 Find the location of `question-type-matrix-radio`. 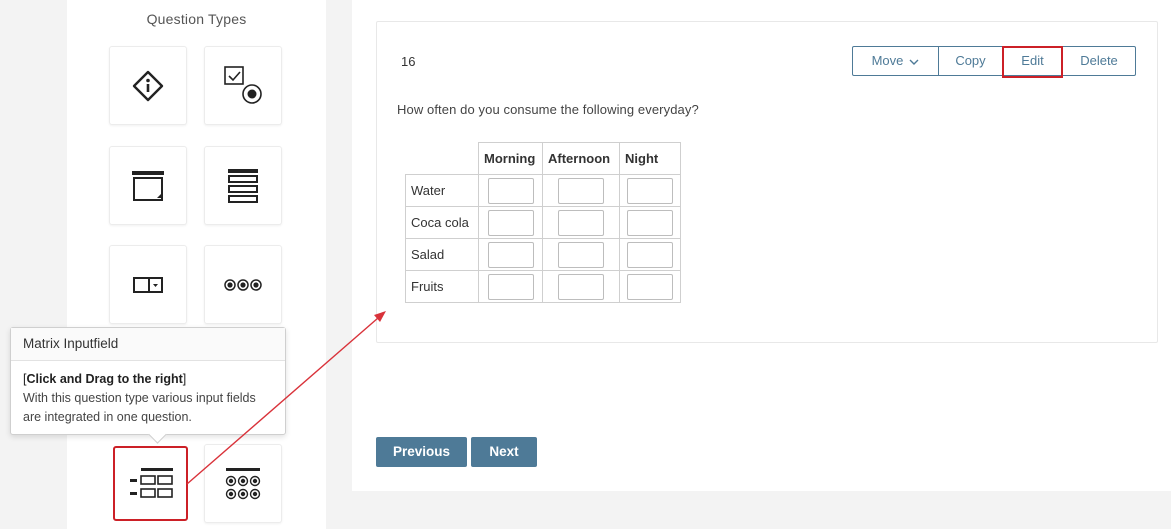

question-type-matrix-radio is located at coordinates (243, 483).